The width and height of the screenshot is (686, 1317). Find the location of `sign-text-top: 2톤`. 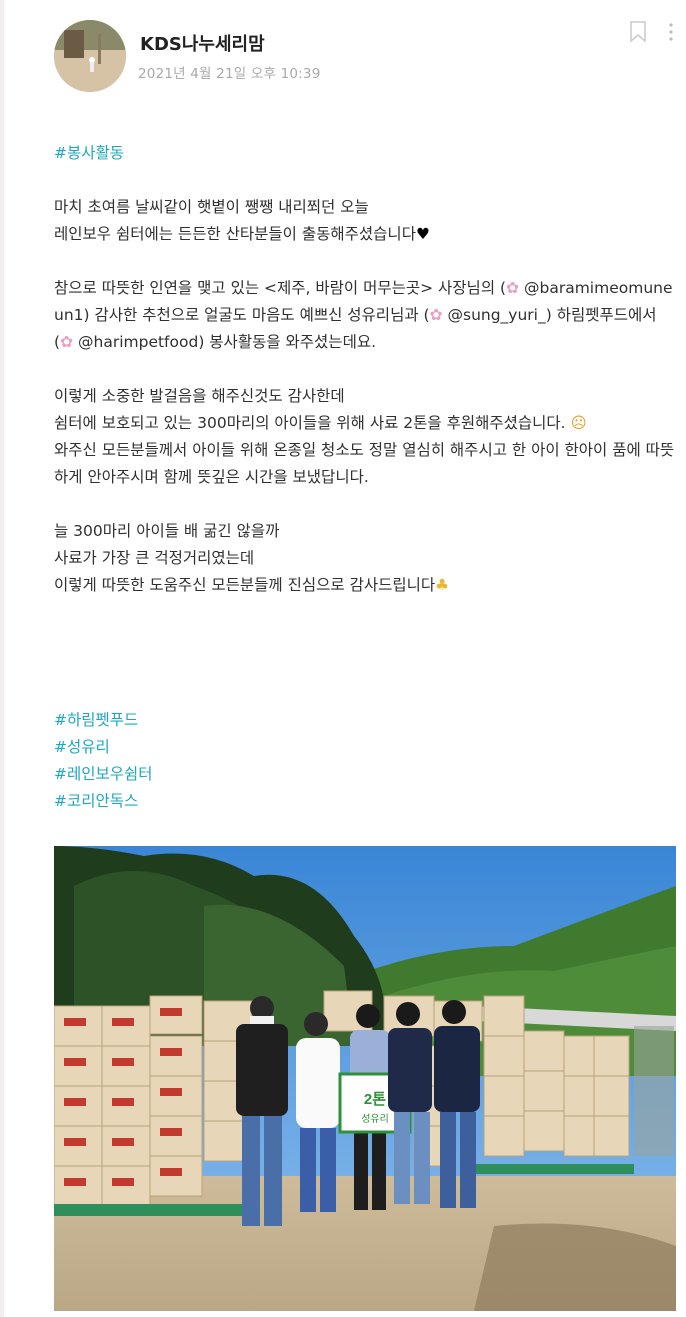

sign-text-top: 2톤 is located at coordinates (375, 1099).